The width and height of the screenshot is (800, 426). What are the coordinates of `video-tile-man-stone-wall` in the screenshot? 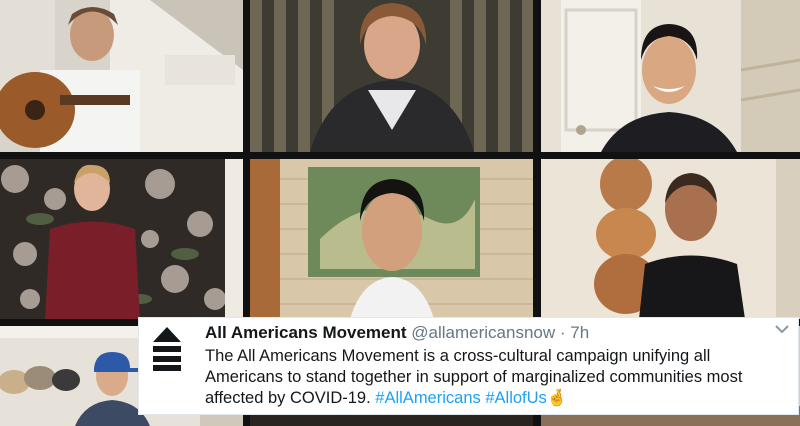 It's located at (391, 239).